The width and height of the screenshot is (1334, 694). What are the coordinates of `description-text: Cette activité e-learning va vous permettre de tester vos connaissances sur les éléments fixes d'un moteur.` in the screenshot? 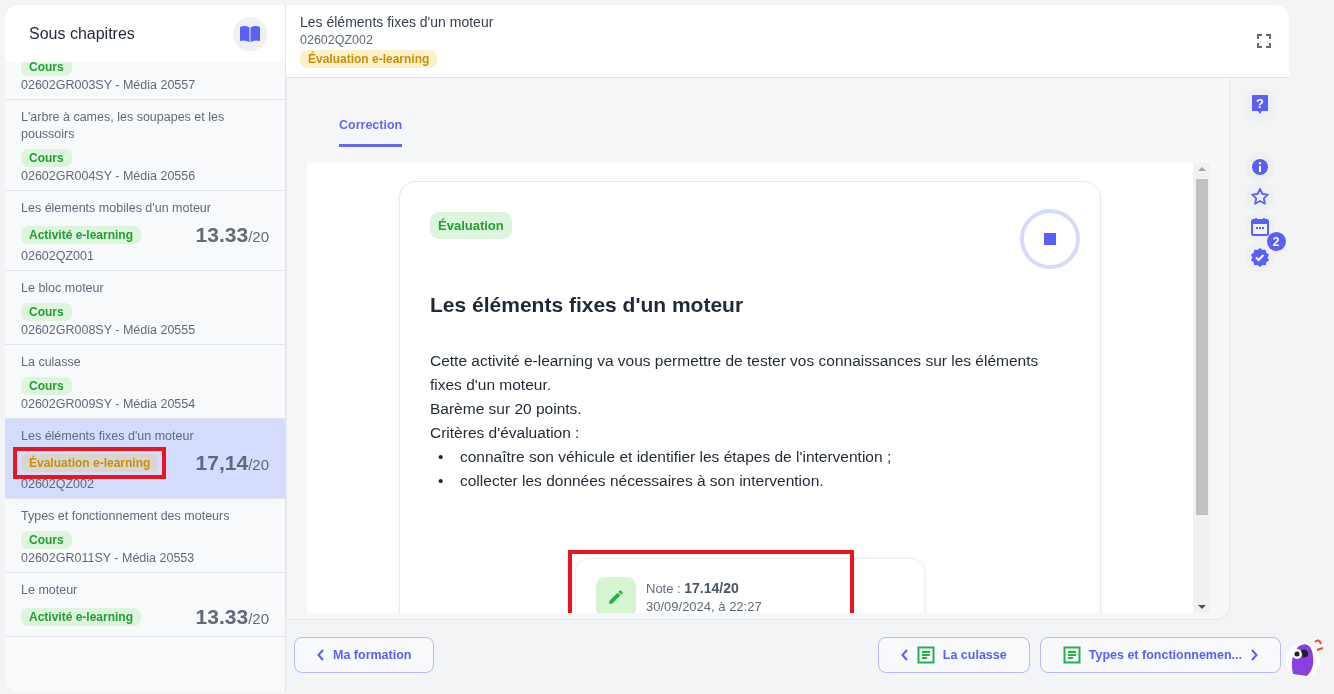 It's located at (735, 373).